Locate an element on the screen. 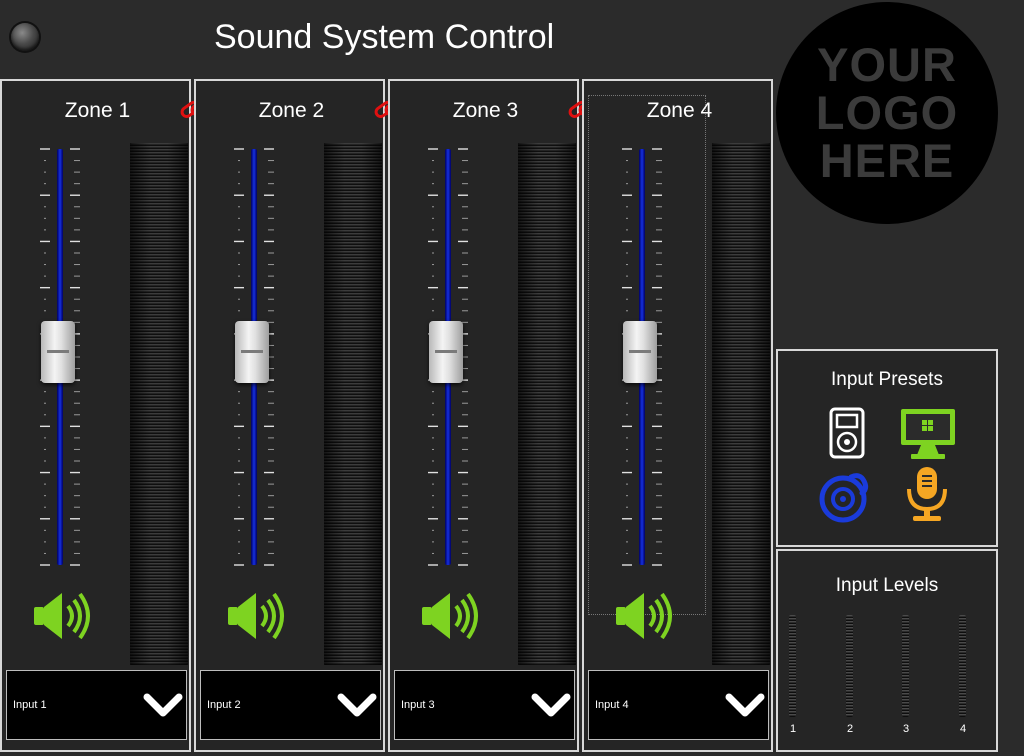  input-select-value: Input 4 is located at coordinates (612, 705).